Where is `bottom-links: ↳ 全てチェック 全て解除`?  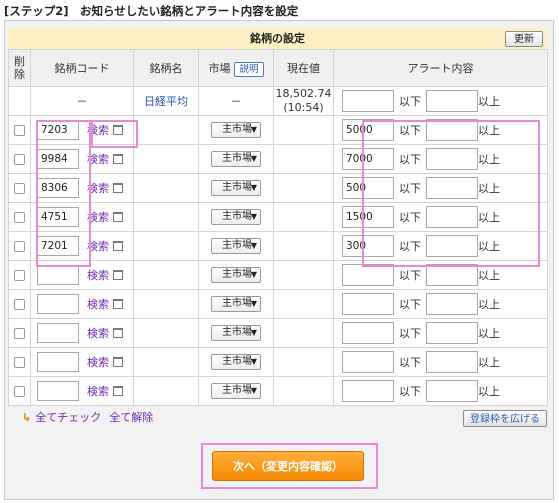
bottom-links: ↳ 全てチェック 全て解除 is located at coordinates (91, 417).